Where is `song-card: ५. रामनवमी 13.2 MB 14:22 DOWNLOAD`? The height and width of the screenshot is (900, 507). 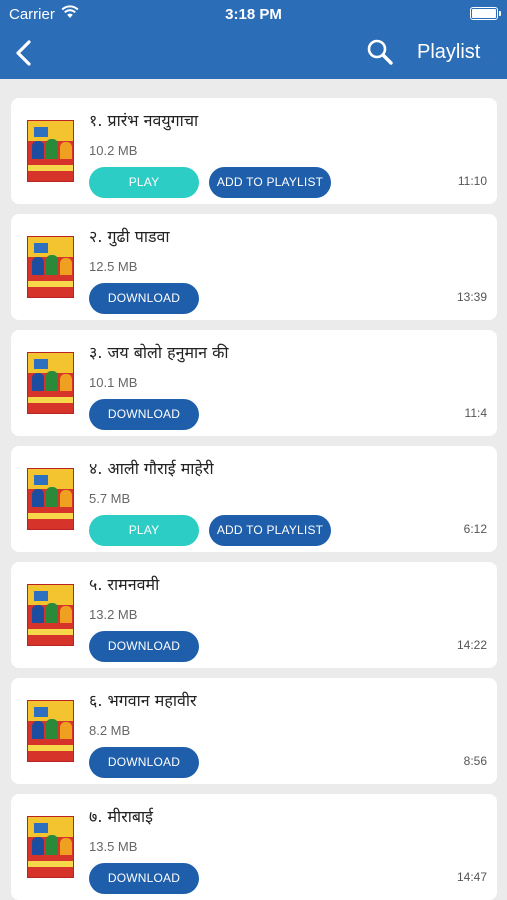
song-card: ५. रामनवमी 13.2 MB 14:22 DOWNLOAD is located at coordinates (254, 615).